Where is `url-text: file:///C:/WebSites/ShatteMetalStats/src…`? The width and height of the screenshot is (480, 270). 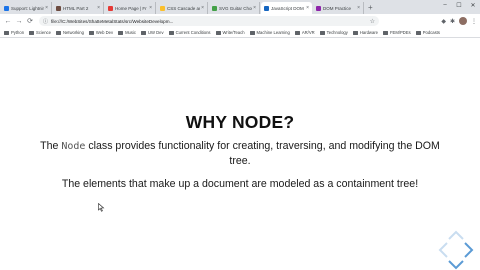
url-text: file:///C:/WebSites/ShatteMetalStats/src… is located at coordinates (112, 21).